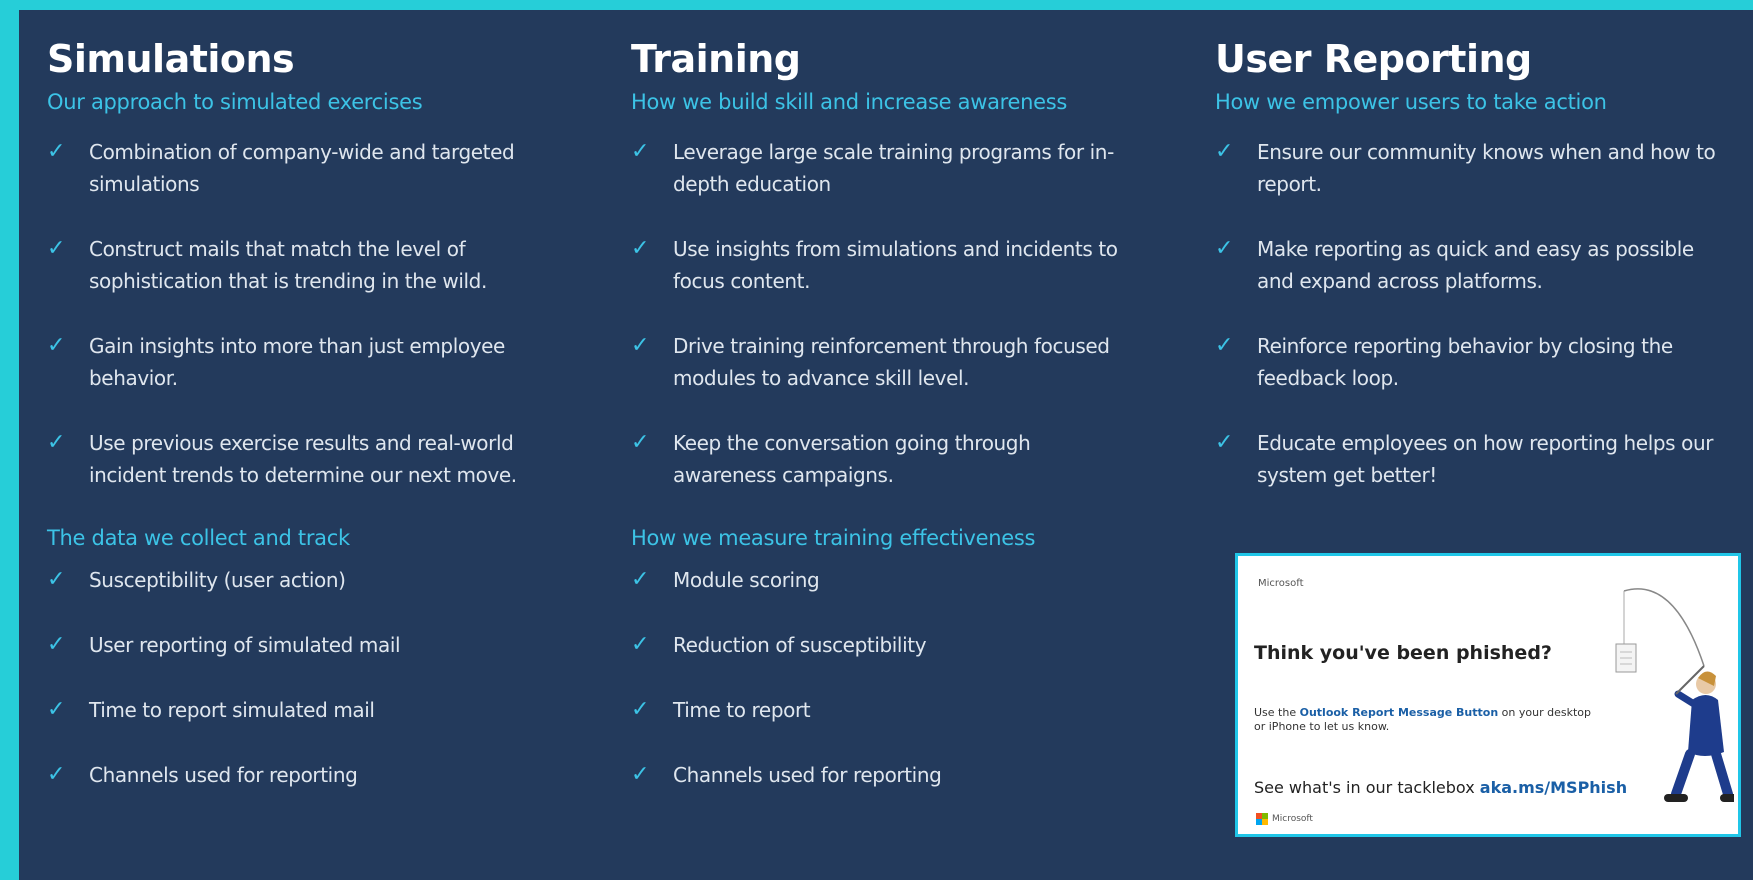  I want to click on column-title: User Reporting, so click(1373, 59).